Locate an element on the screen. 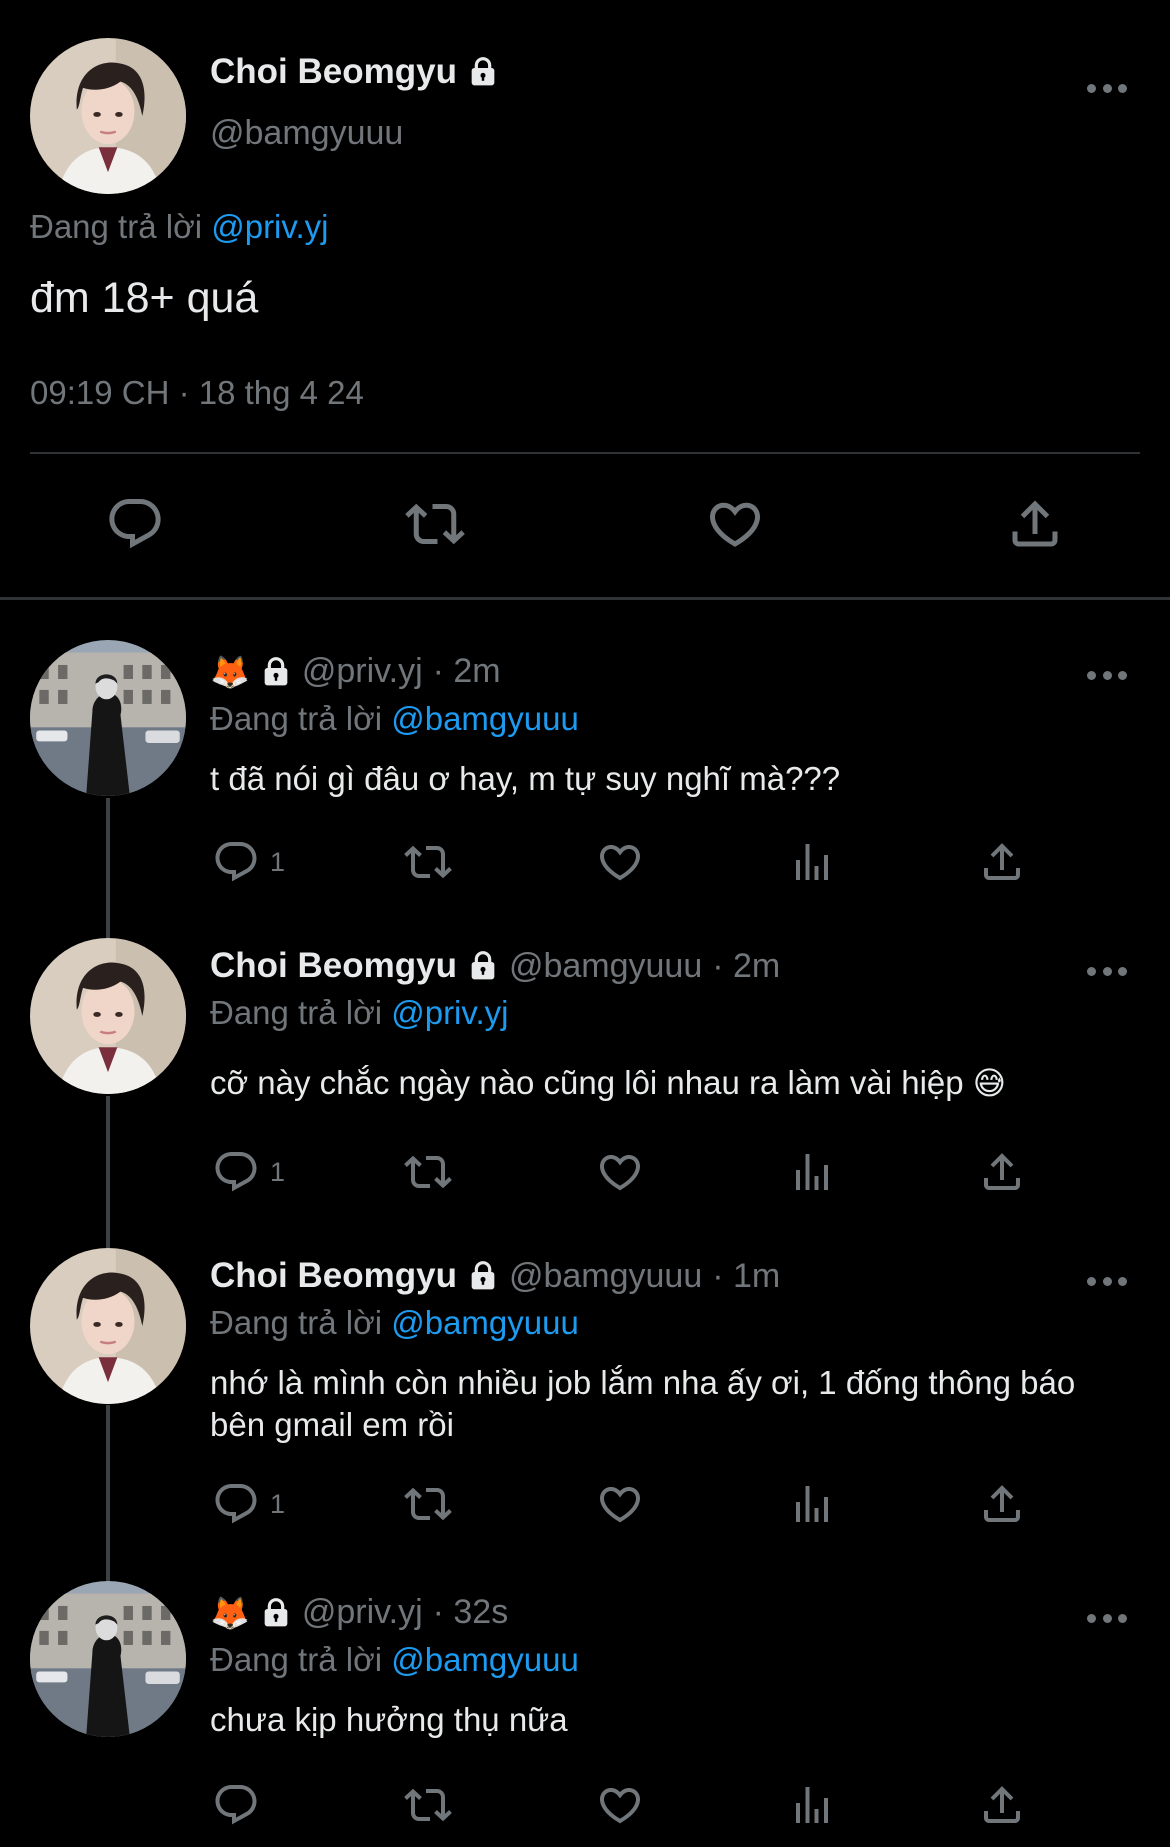 The width and height of the screenshot is (1170, 1847). reply-header: 🦊 @priv.yj · 32s is located at coordinates (359, 1612).